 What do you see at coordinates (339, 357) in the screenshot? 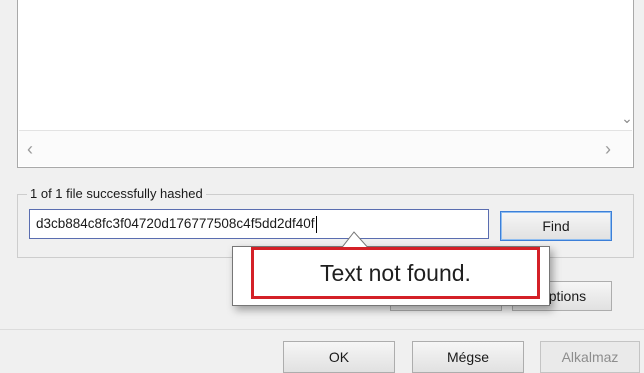
I see `ok-button: OK` at bounding box center [339, 357].